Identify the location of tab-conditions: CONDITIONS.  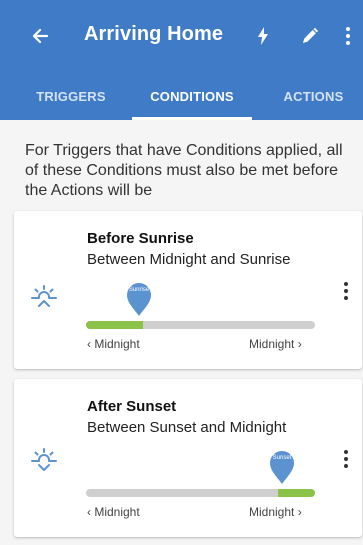
(192, 96).